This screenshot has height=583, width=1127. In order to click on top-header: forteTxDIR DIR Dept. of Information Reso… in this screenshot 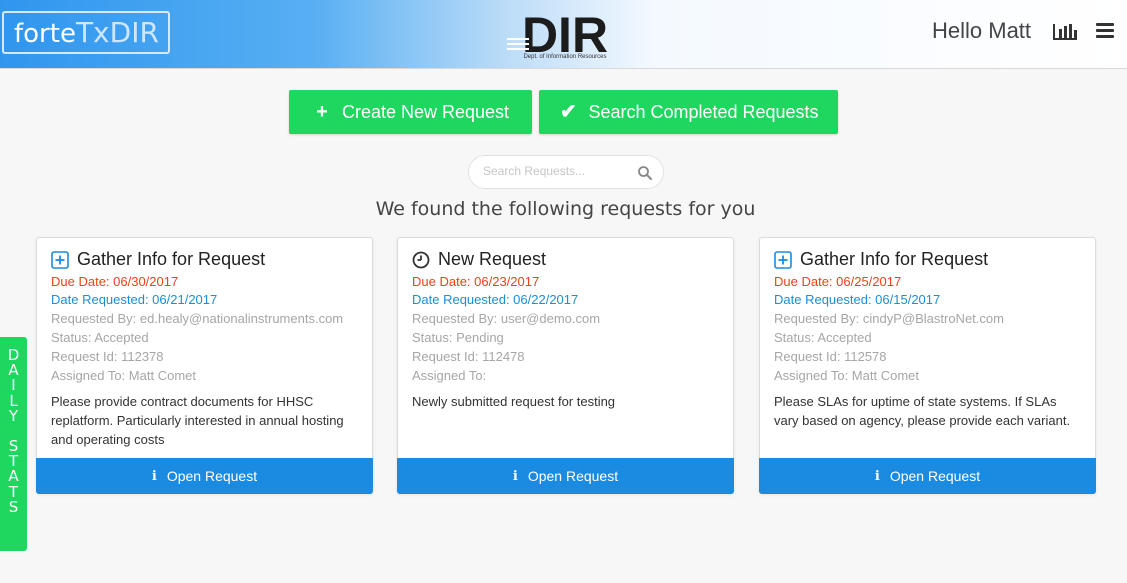, I will do `click(563, 34)`.